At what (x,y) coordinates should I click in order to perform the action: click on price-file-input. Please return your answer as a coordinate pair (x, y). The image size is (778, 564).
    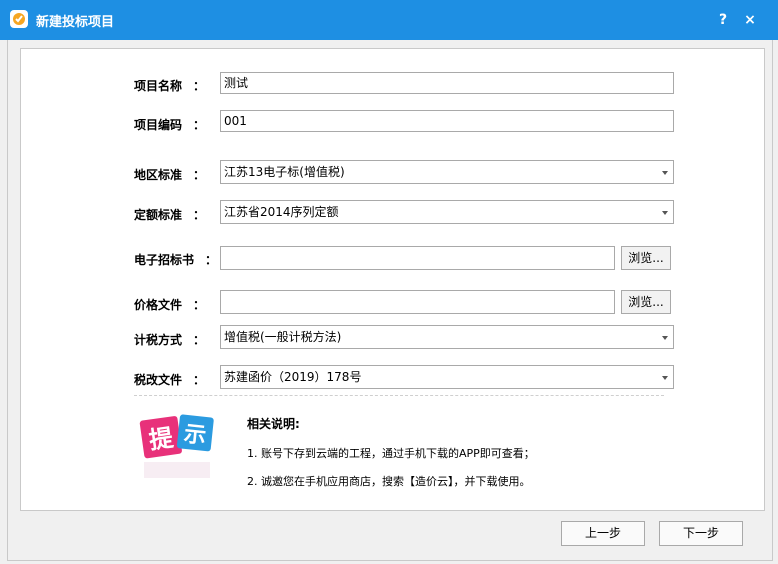
    Looking at the image, I should click on (417, 302).